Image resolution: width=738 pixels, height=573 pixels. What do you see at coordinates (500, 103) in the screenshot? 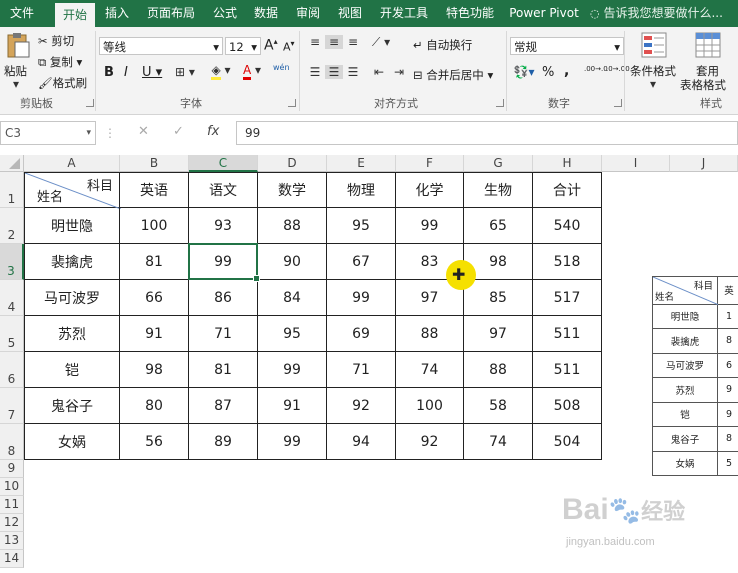
I see `alignment-launcher` at bounding box center [500, 103].